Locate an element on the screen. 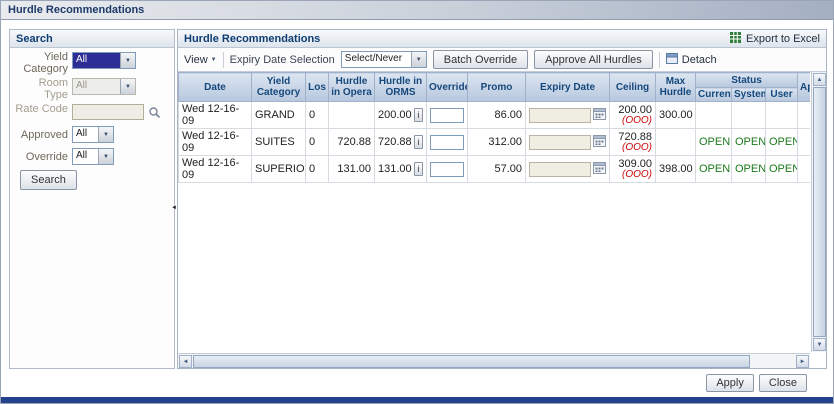 The image size is (834, 404). col-header-override: Override is located at coordinates (447, 87).